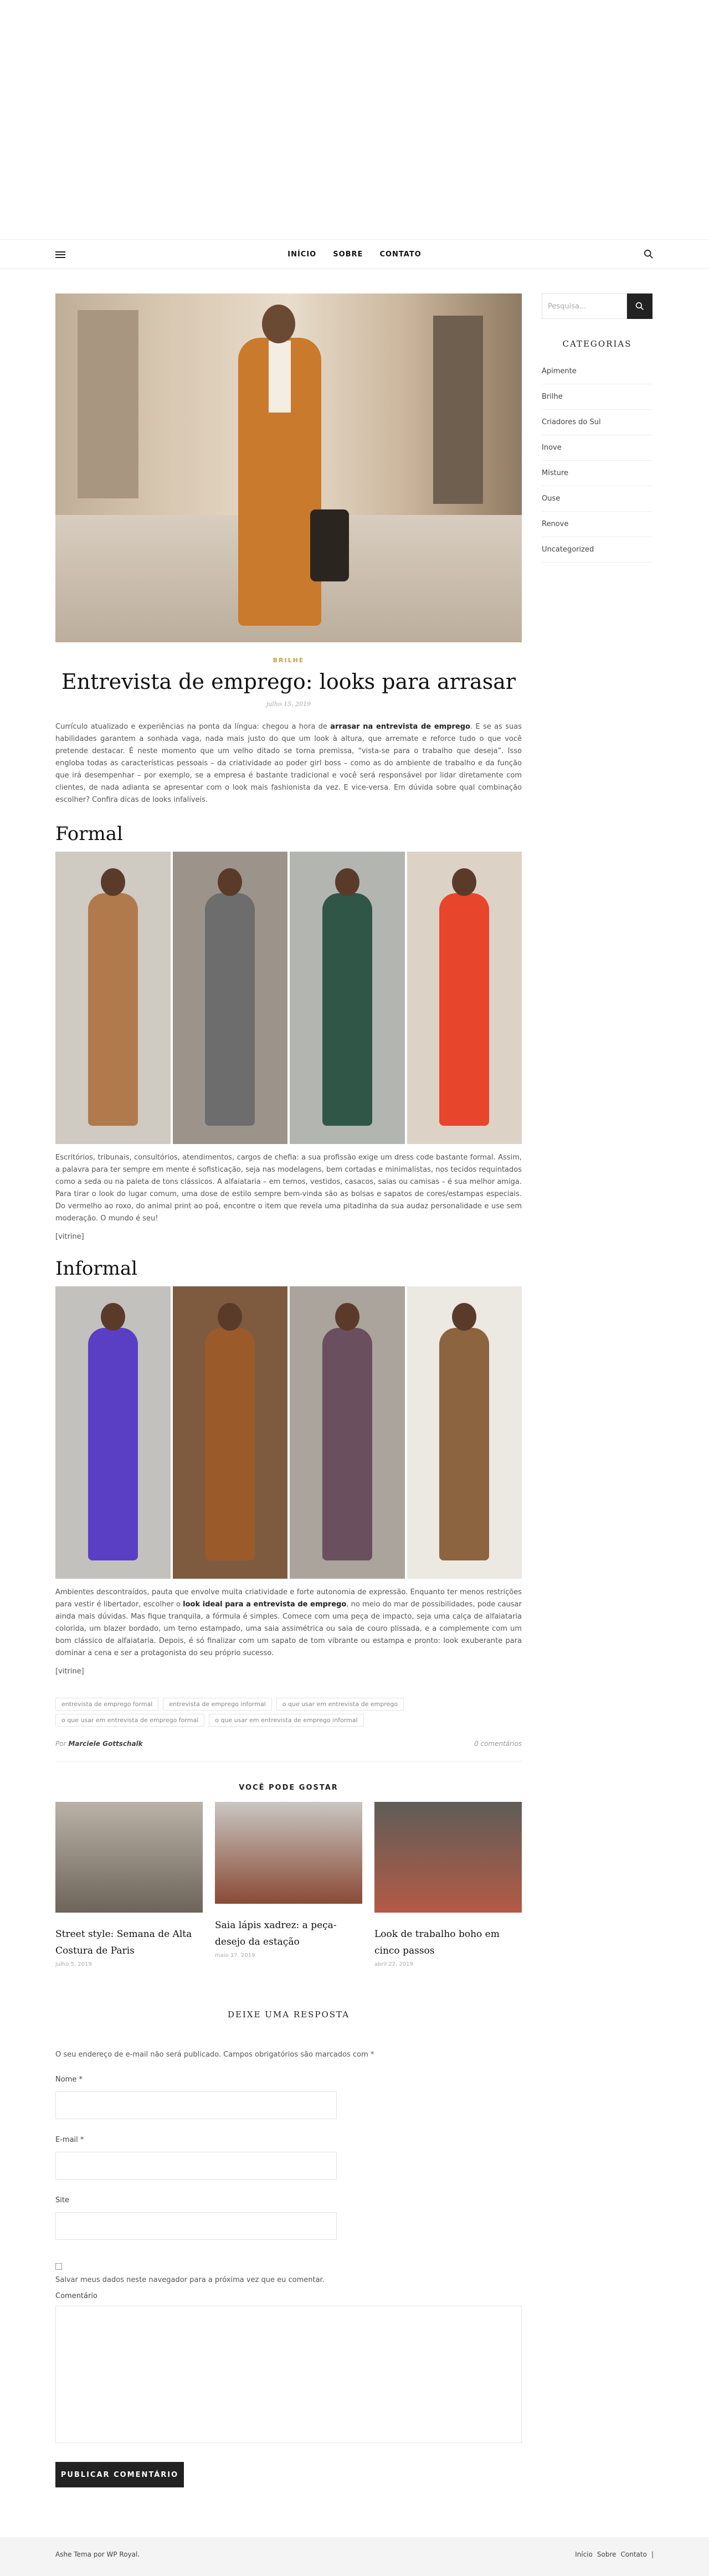 This screenshot has height=2576, width=709. Describe the element at coordinates (289, 2374) in the screenshot. I see `comment-textarea` at that location.